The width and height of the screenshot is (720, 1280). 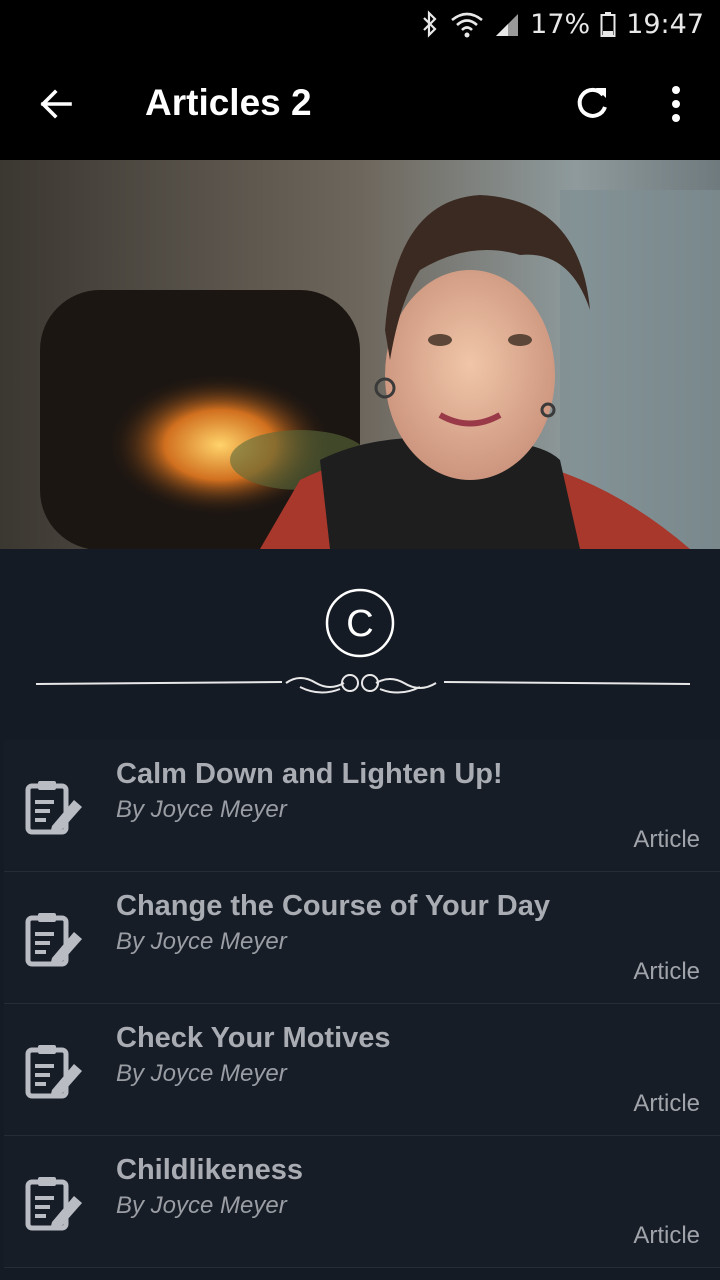 I want to click on bluetooth-icon, so click(x=430, y=24).